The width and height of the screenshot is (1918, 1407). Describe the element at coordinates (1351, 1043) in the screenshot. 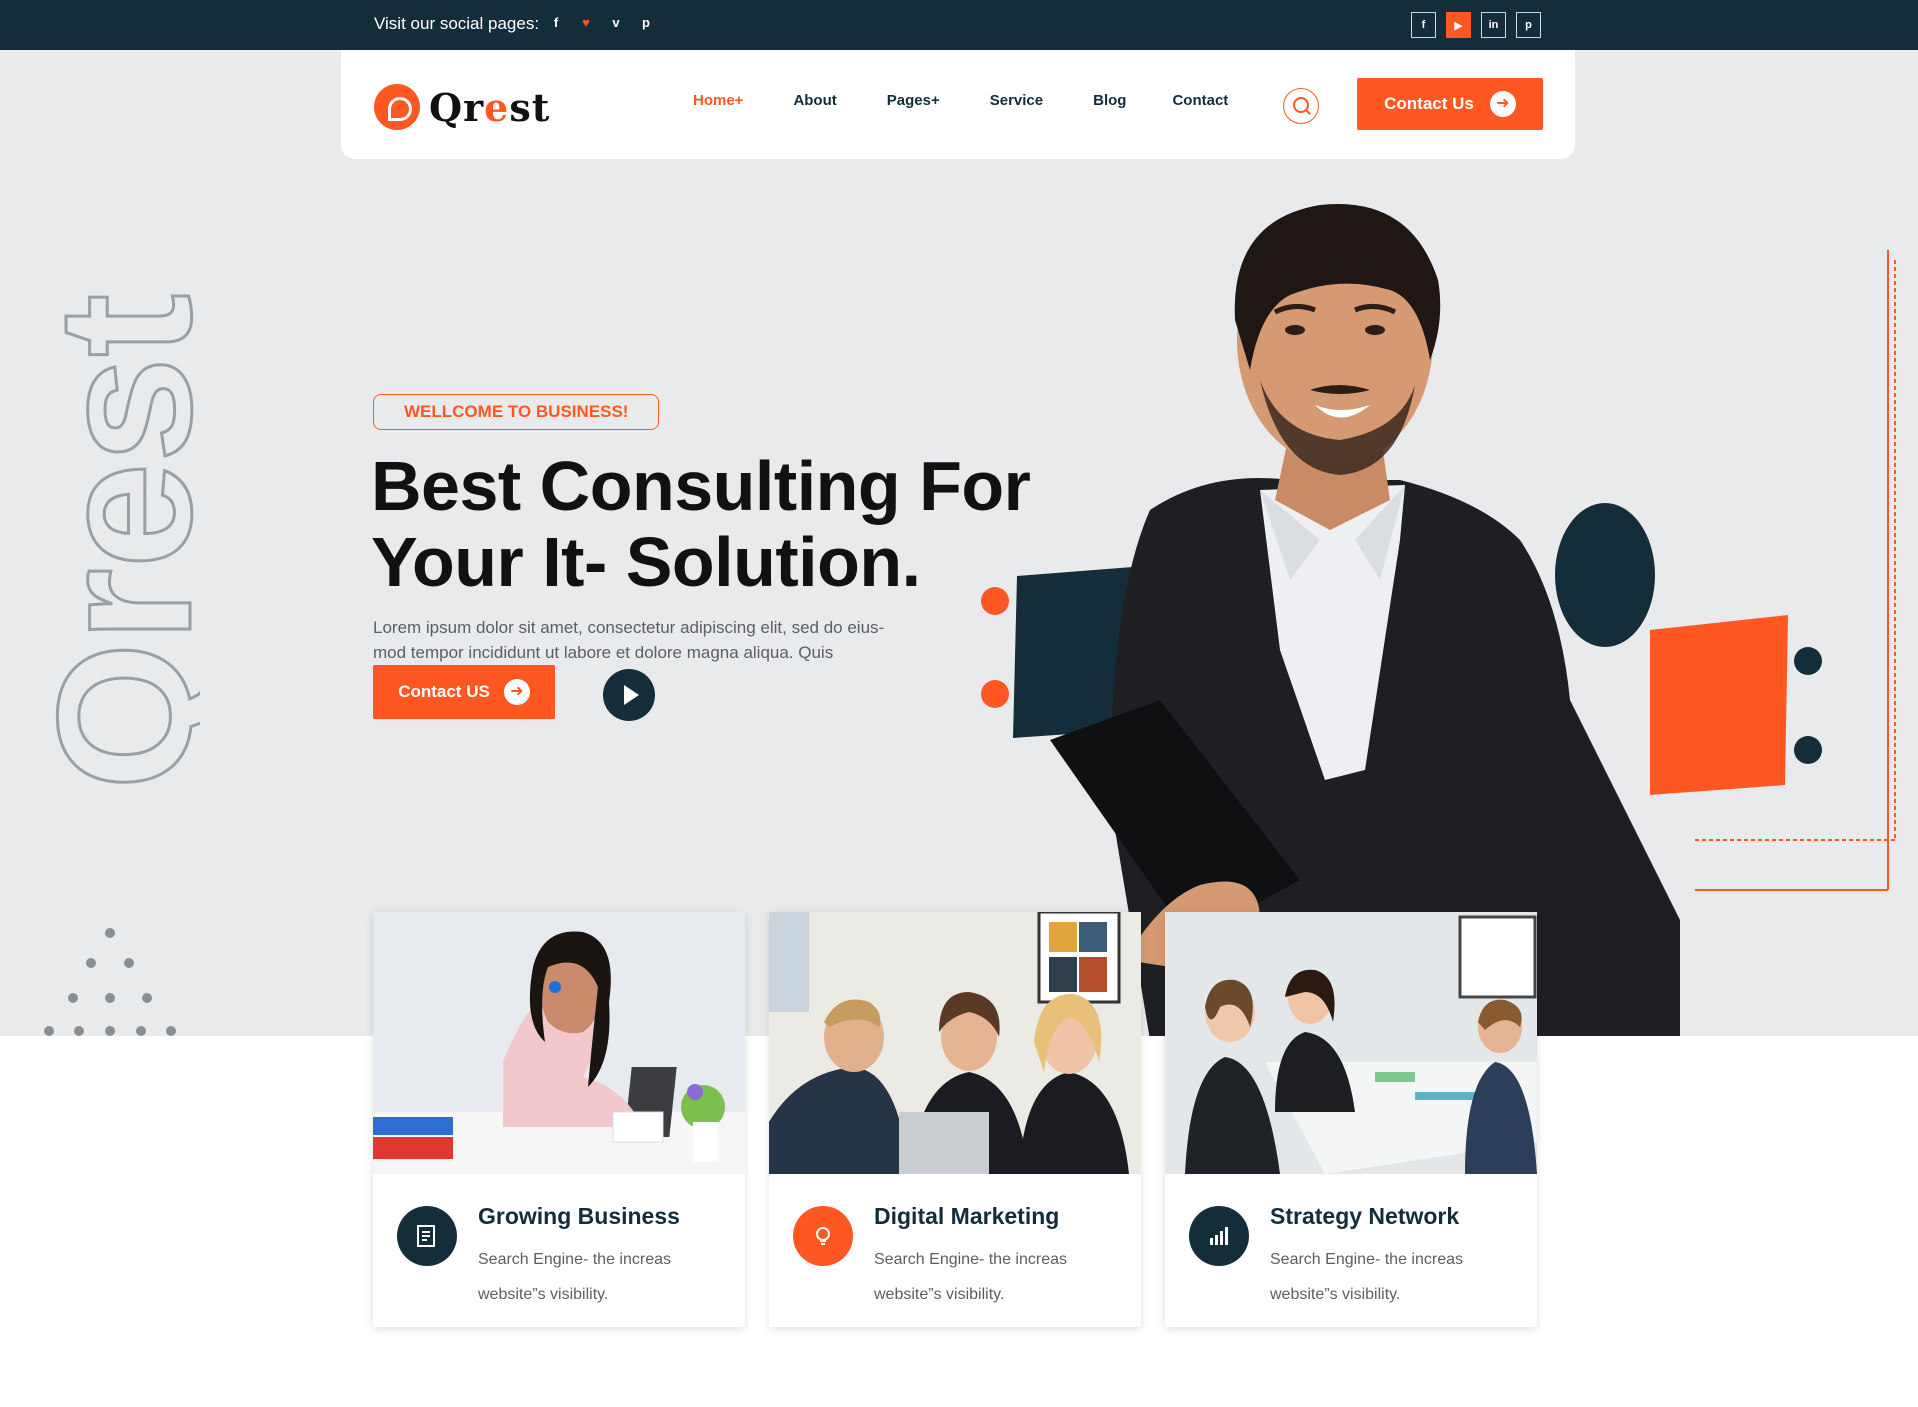

I see `card-photo-meeting` at that location.